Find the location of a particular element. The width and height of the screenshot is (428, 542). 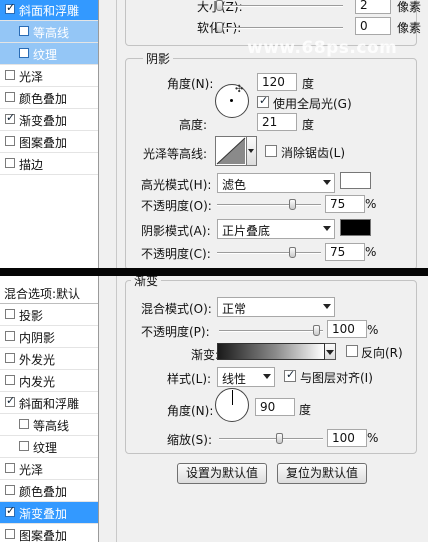

gloss-contour-preview is located at coordinates (231, 151).